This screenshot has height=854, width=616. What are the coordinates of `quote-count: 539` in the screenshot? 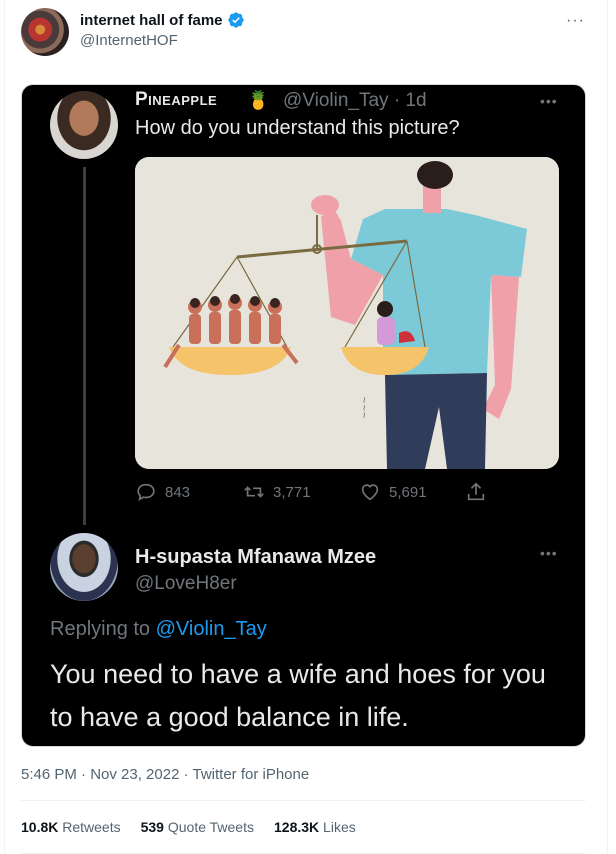 It's located at (152, 827).